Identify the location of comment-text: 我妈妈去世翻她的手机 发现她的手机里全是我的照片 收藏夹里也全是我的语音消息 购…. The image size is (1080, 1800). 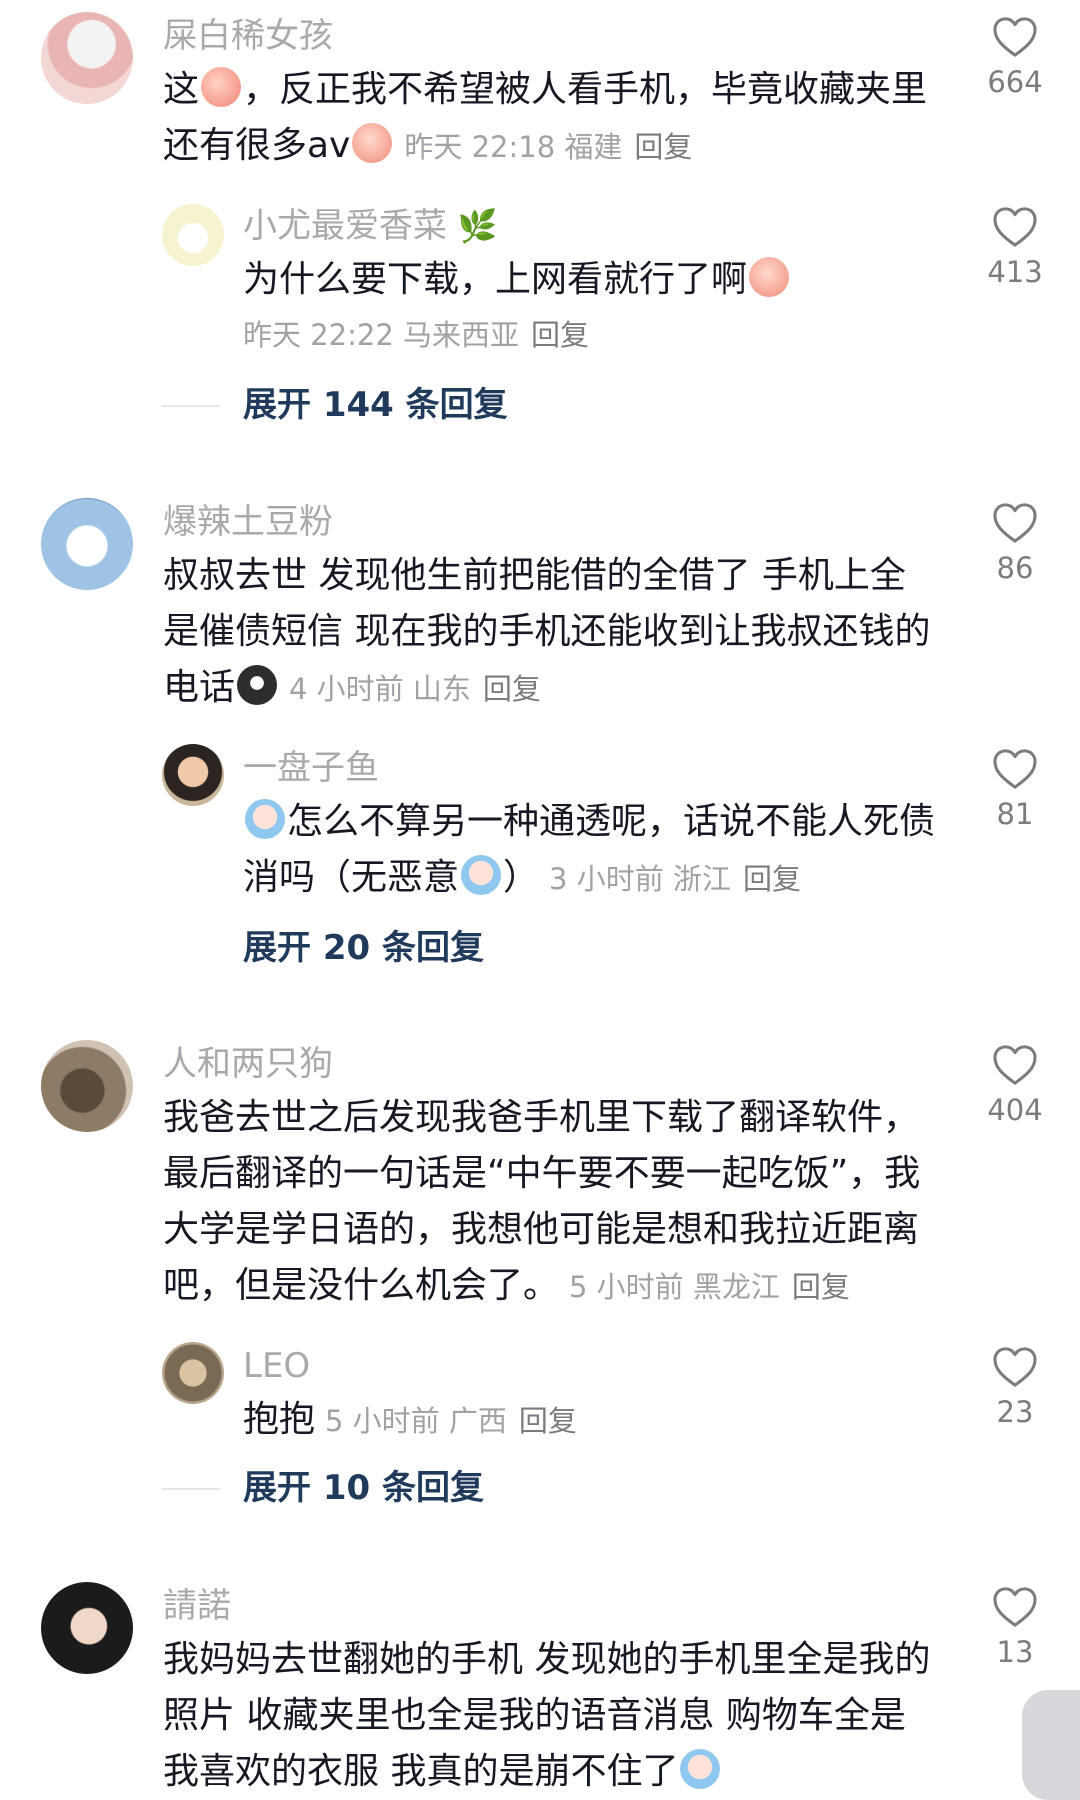
(548, 1716).